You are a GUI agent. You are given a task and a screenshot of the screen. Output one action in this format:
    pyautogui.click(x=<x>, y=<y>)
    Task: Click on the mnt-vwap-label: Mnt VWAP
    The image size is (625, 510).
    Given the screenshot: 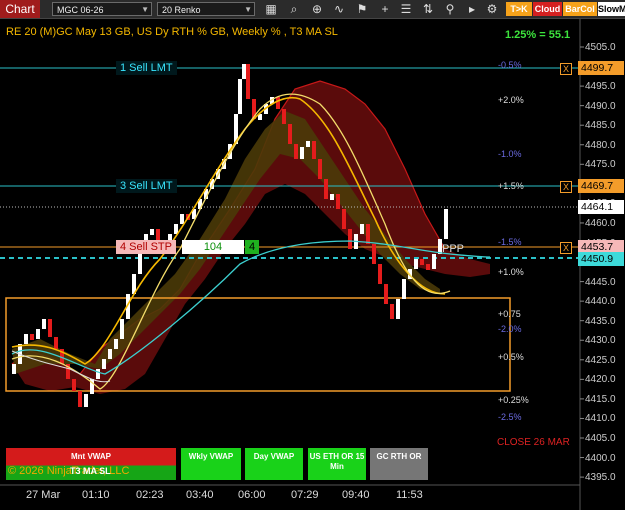 What is the action you would take?
    pyautogui.click(x=91, y=456)
    